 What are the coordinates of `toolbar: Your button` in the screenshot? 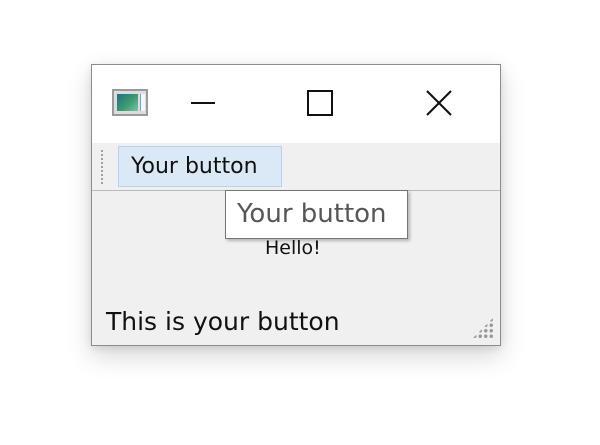 It's located at (296, 167).